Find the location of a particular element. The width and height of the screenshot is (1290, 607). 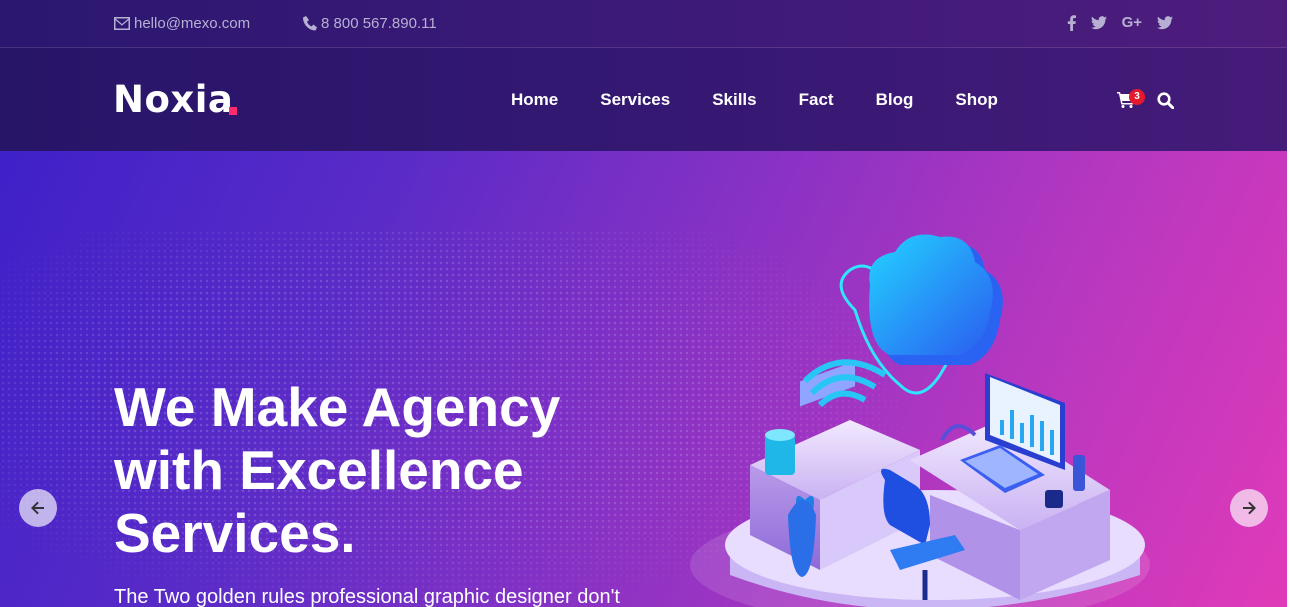

envelope-icon is located at coordinates (122, 23).